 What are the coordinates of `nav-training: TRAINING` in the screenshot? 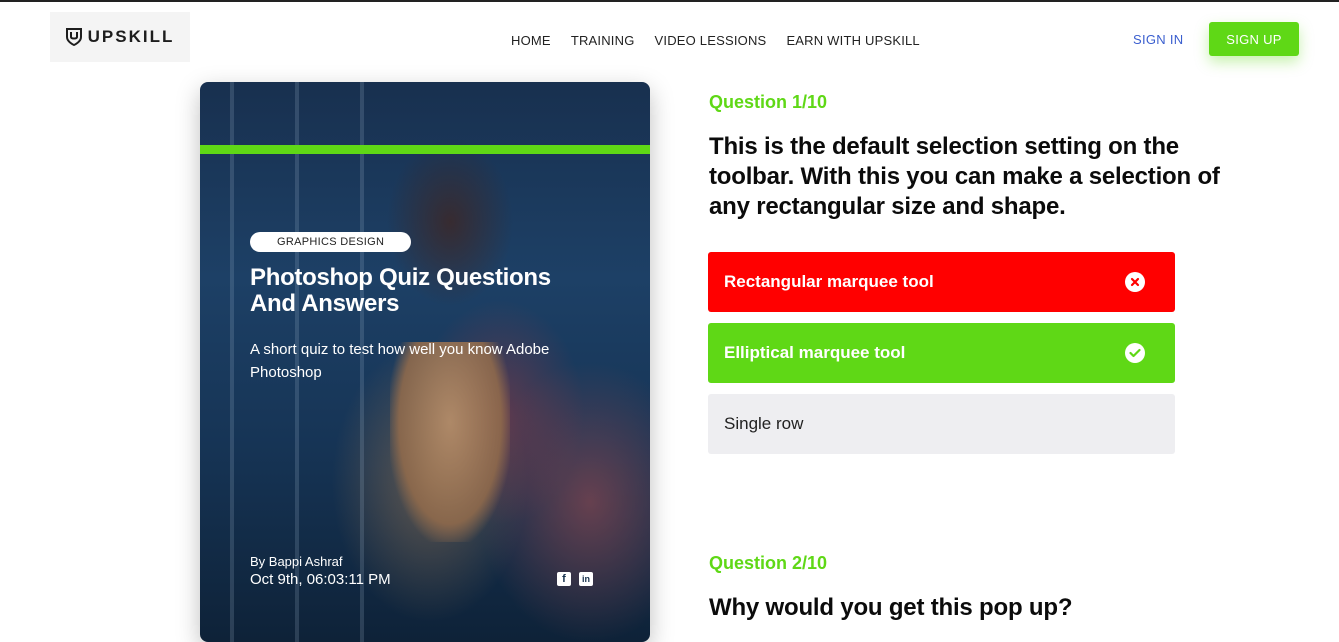 It's located at (603, 40).